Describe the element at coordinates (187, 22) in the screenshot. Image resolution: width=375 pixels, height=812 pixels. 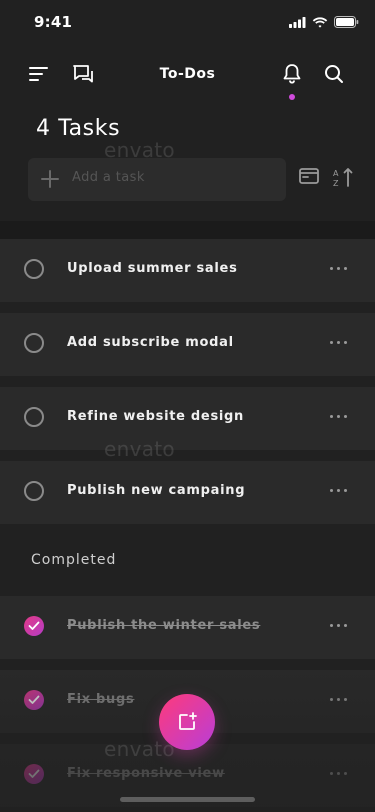
I see `status-bar: 9:41` at that location.